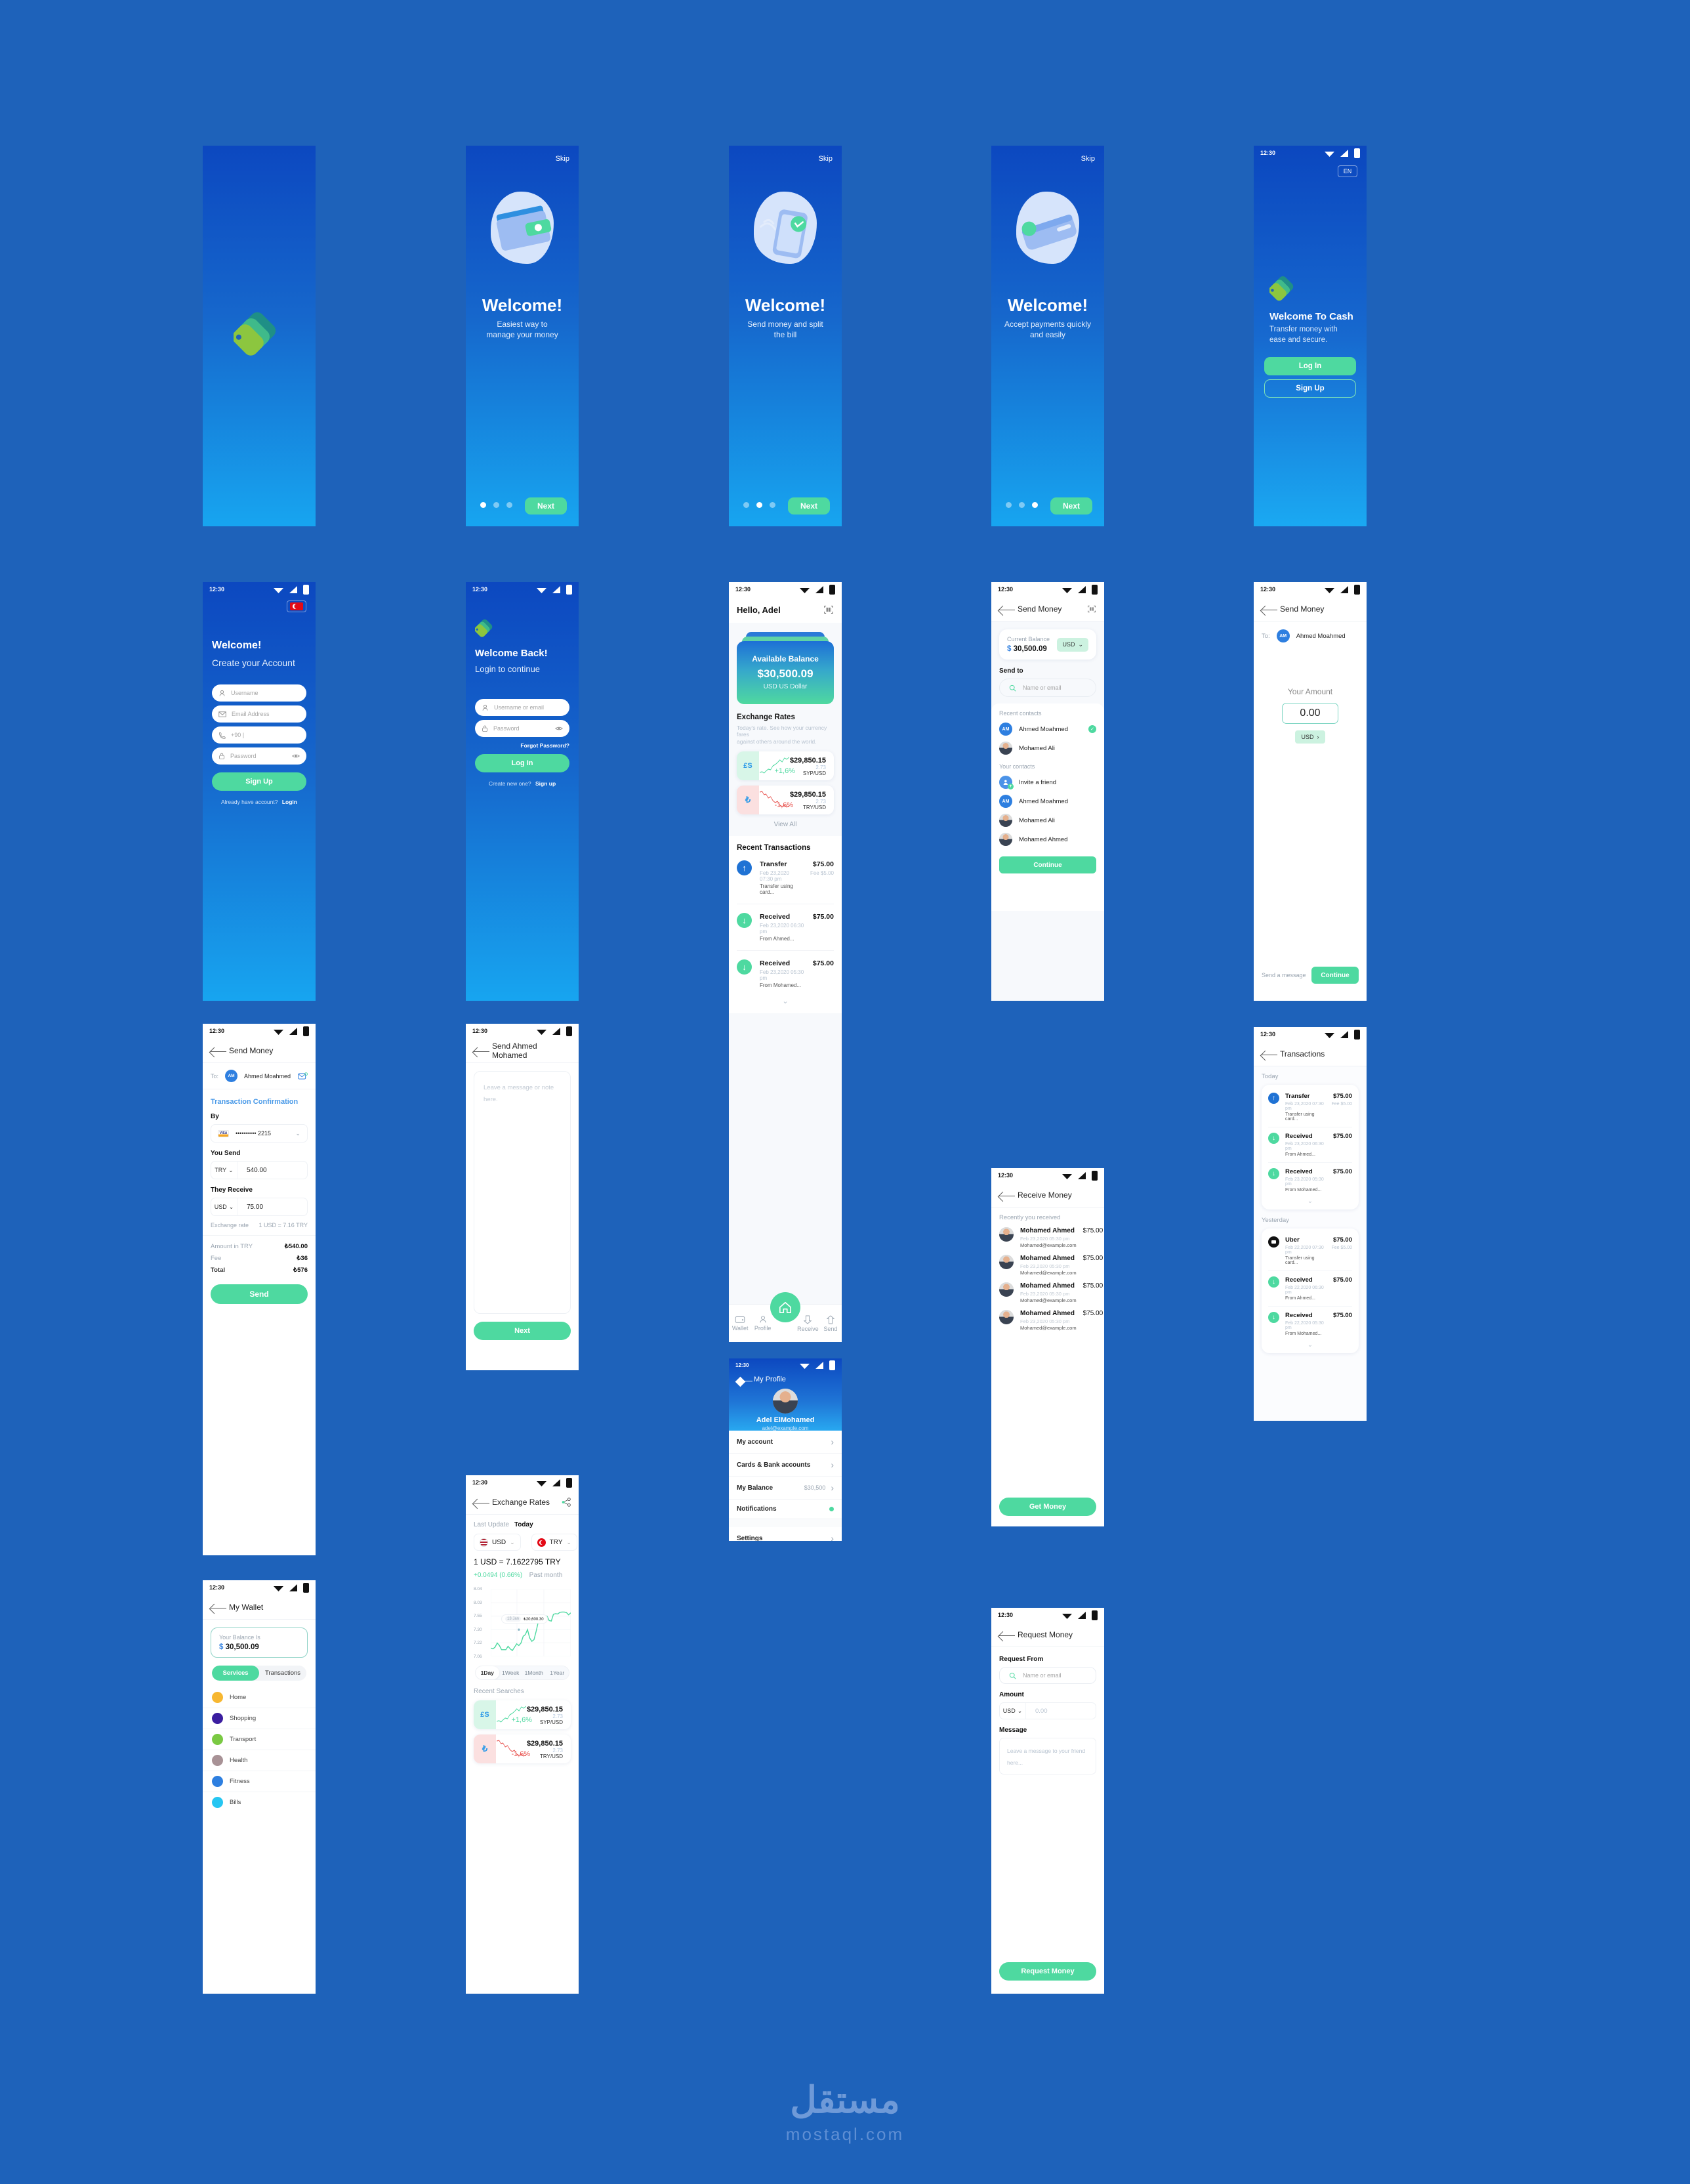  I want to click on note-textarea: Leave a message or note here., so click(522, 1192).